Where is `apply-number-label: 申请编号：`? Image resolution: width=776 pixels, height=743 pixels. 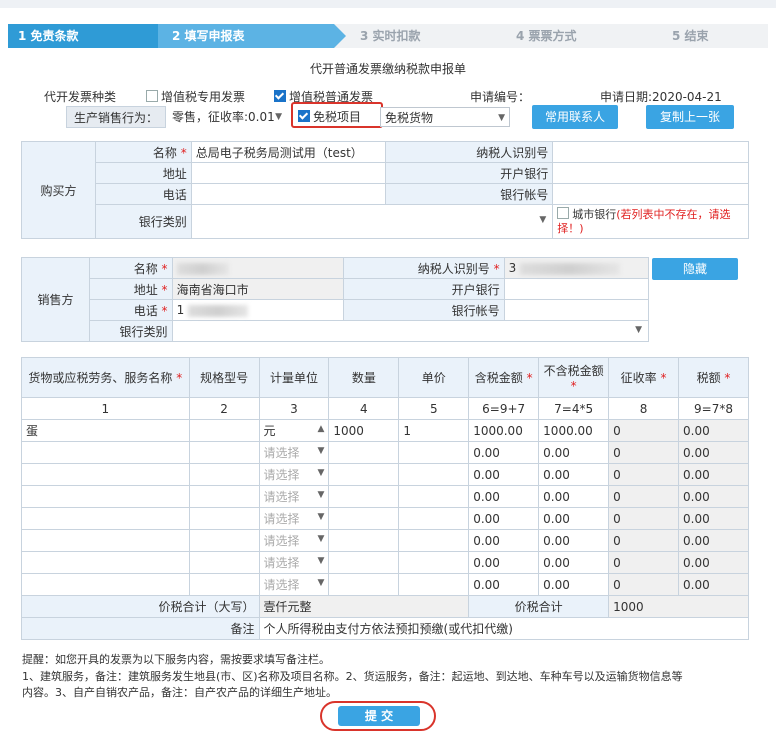
apply-number-label: 申请编号： is located at coordinates (500, 97).